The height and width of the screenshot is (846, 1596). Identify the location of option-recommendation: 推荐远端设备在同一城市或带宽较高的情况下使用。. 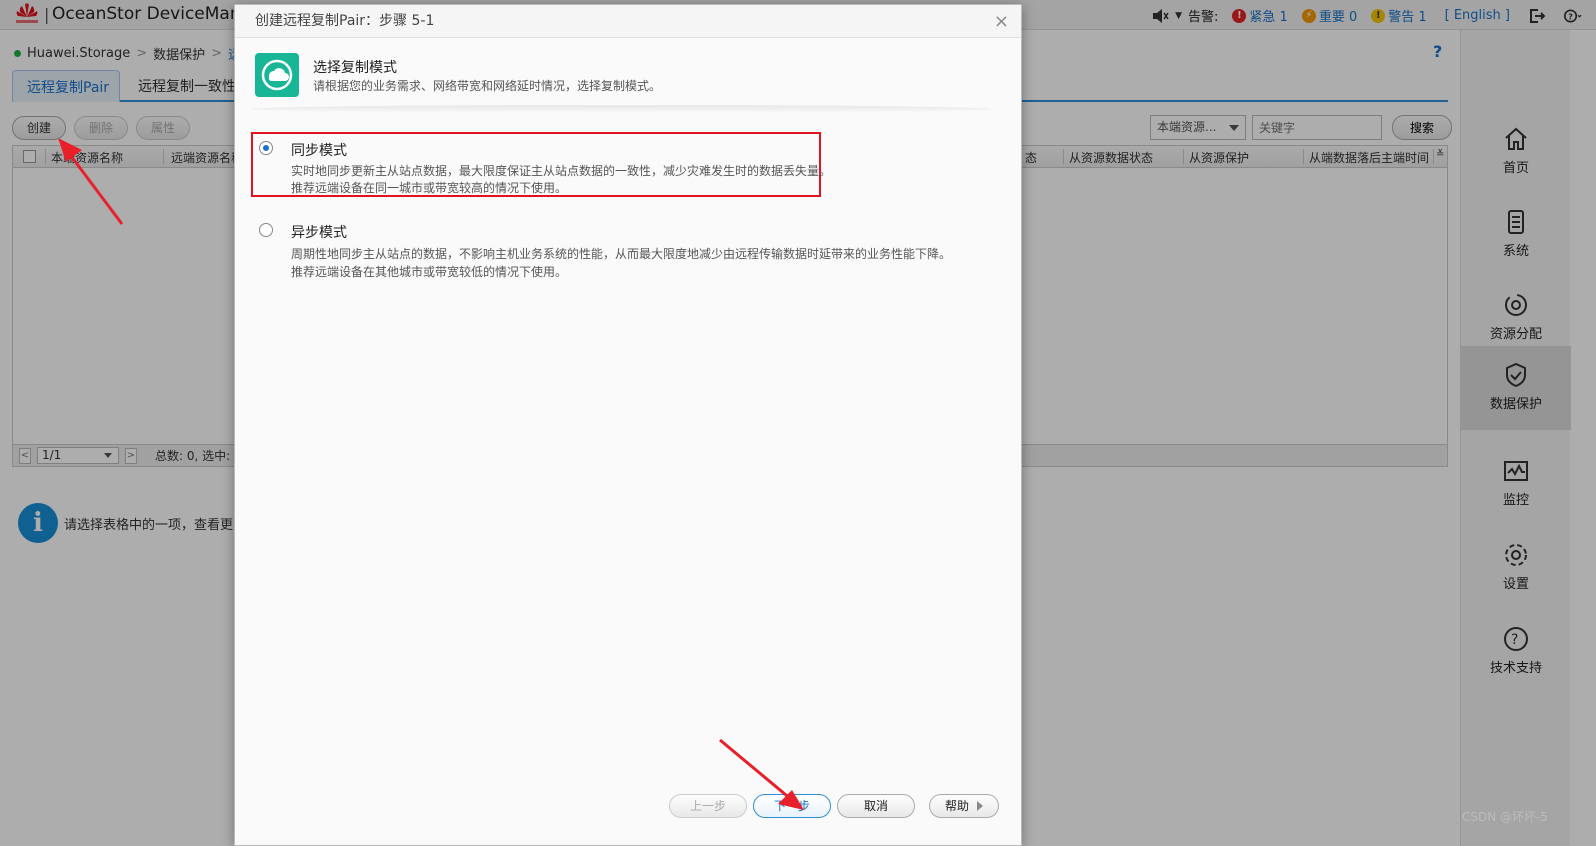
(429, 188).